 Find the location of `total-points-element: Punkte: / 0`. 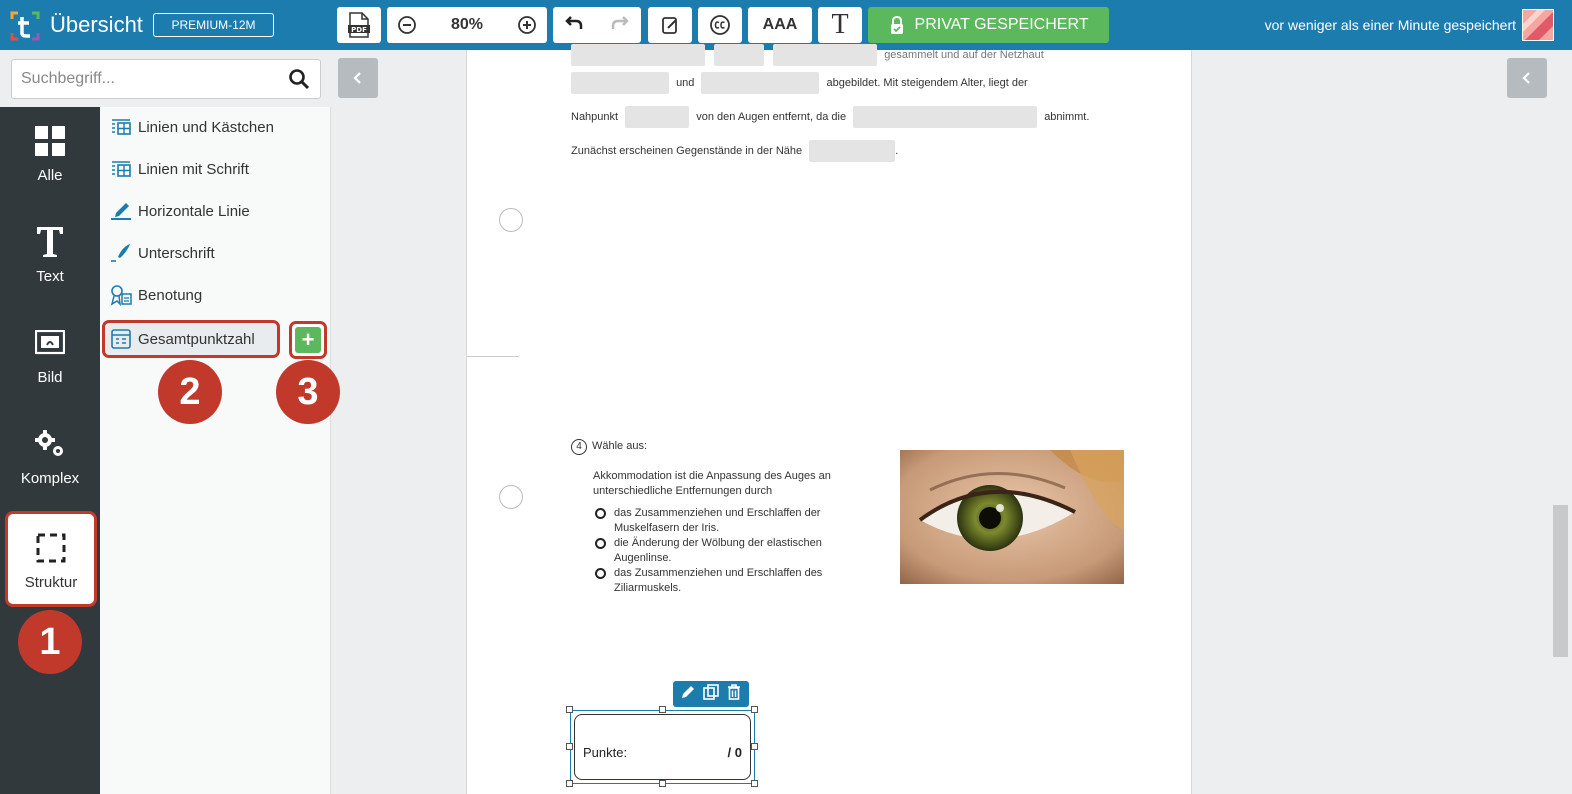

total-points-element: Punkte: / 0 is located at coordinates (662, 746).